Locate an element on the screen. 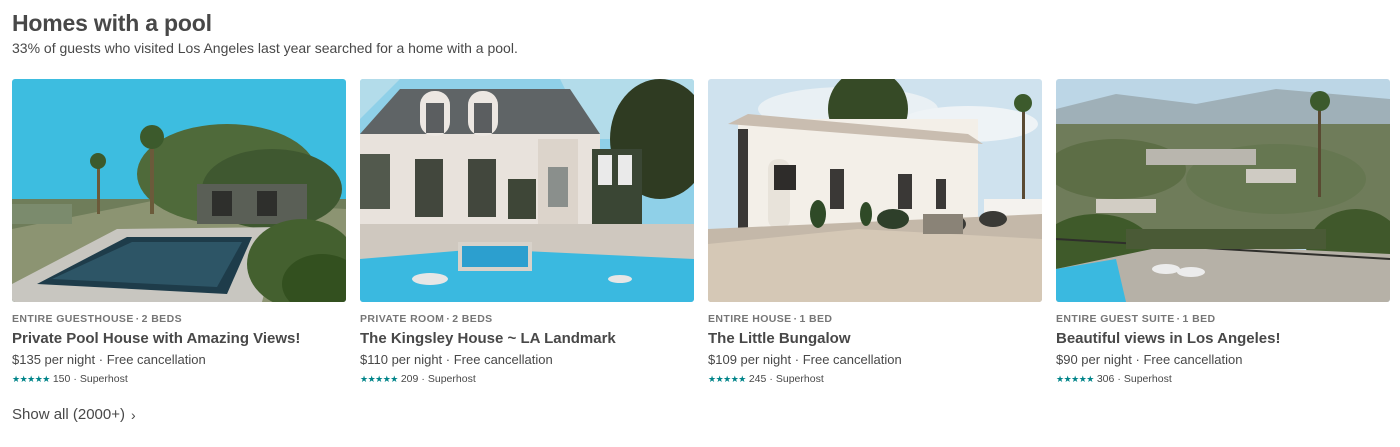 This screenshot has width=1400, height=447. review-count: 245 is located at coordinates (757, 379).